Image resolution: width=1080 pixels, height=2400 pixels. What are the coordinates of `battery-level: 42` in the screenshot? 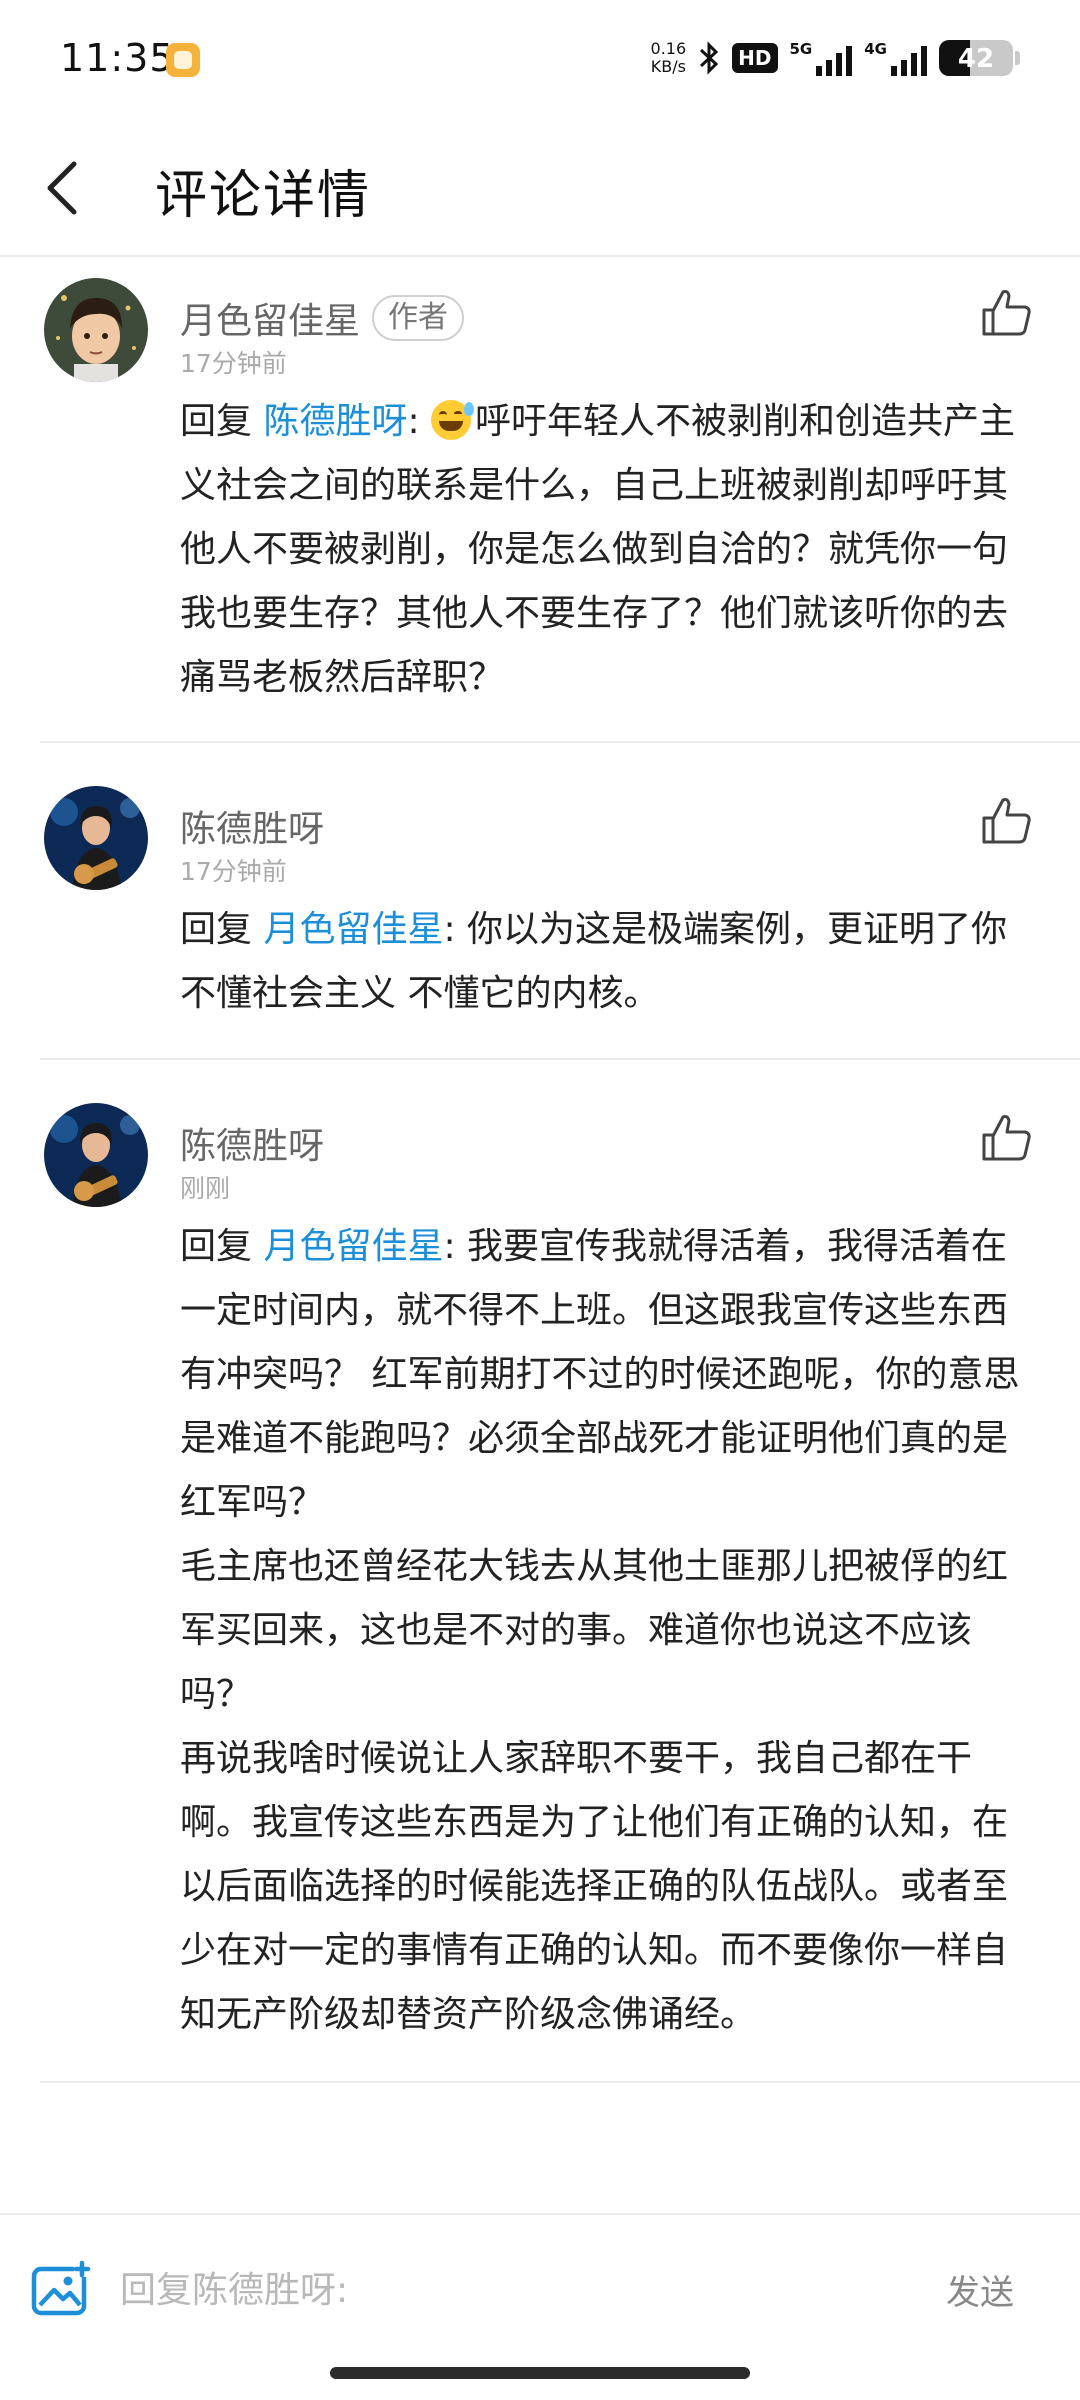 It's located at (976, 59).